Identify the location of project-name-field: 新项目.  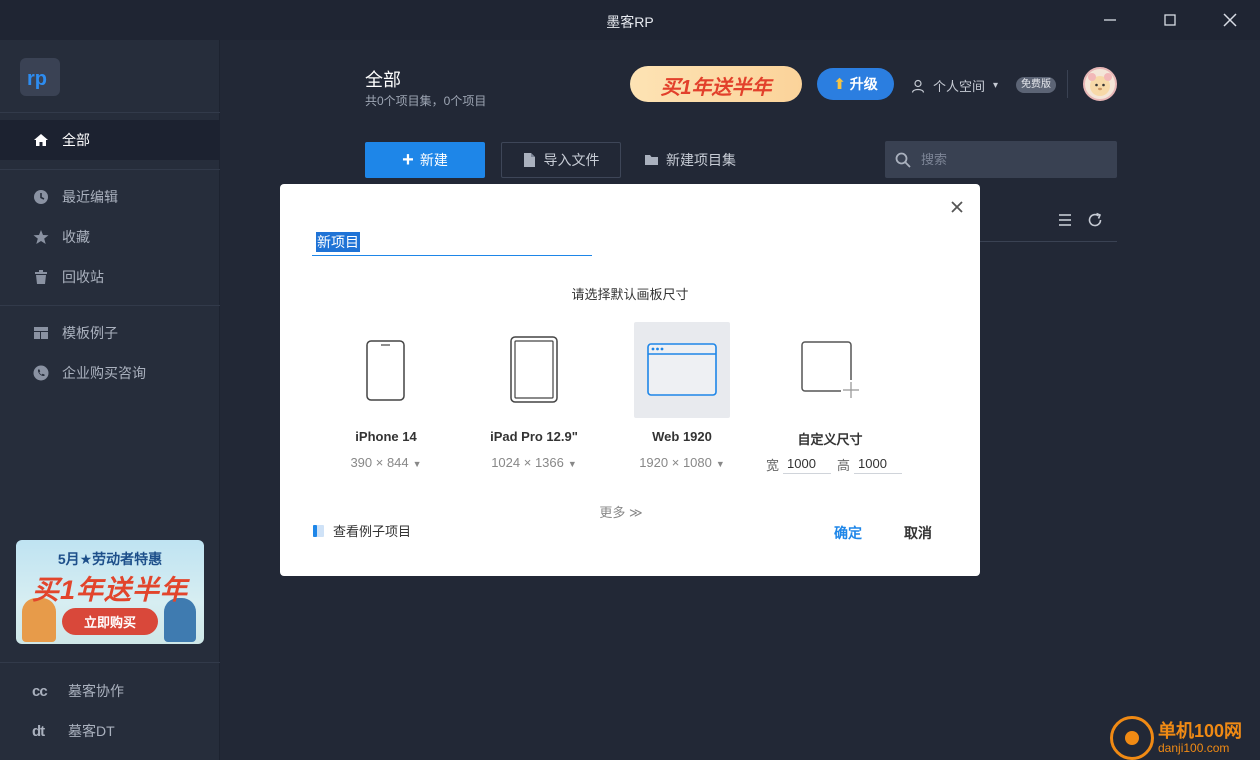
(452, 242).